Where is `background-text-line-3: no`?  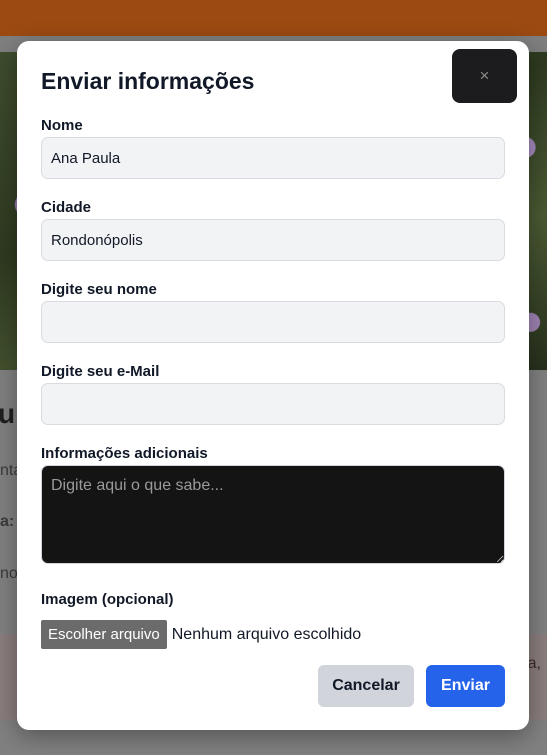 background-text-line-3: no is located at coordinates (9, 573).